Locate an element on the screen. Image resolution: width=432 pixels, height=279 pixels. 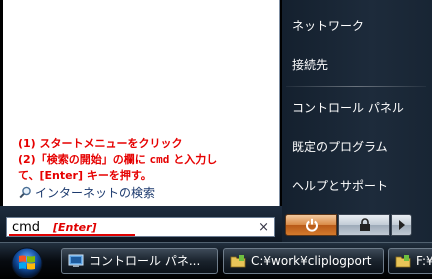
annotation-step-2-suffix: と入力し is located at coordinates (193, 159).